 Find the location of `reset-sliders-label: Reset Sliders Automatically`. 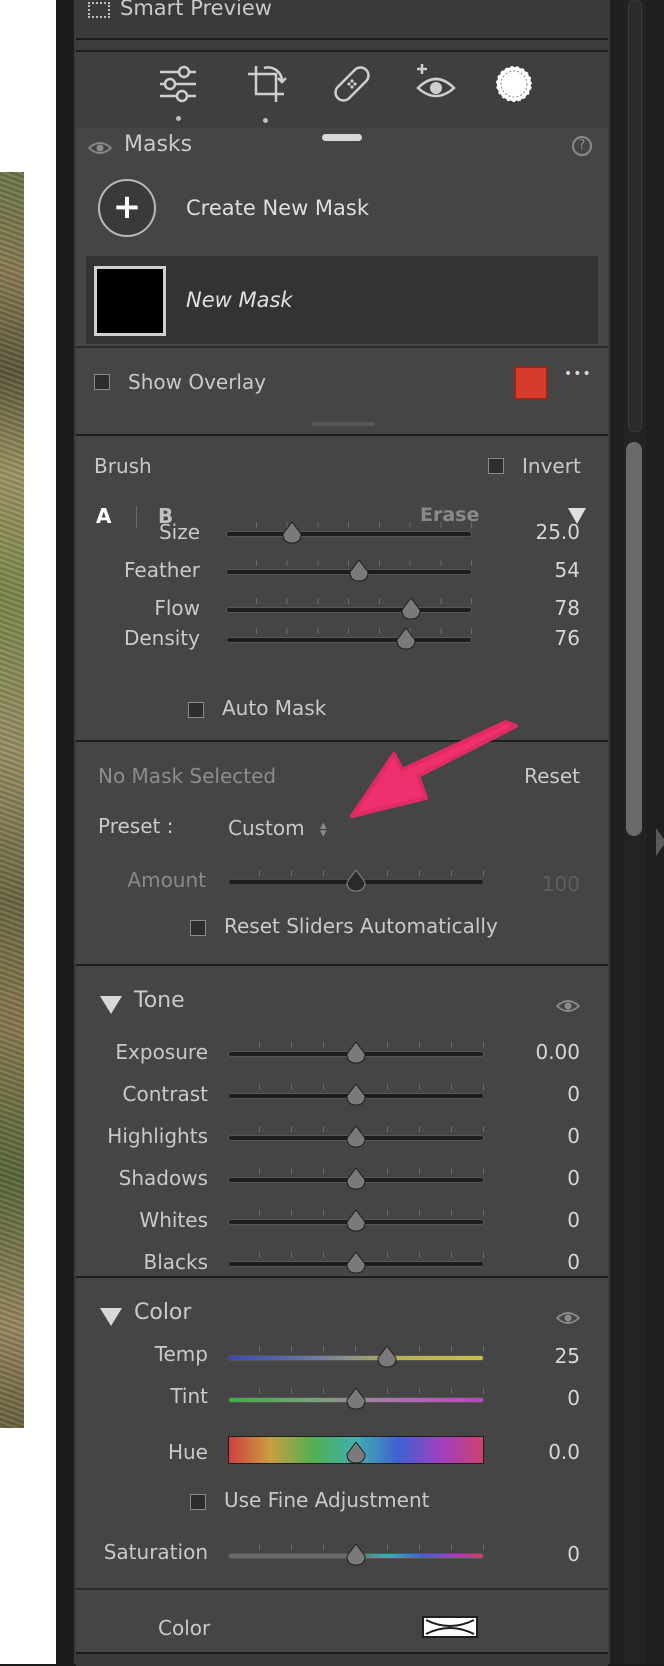

reset-sliders-label: Reset Sliders Automatically is located at coordinates (361, 926).